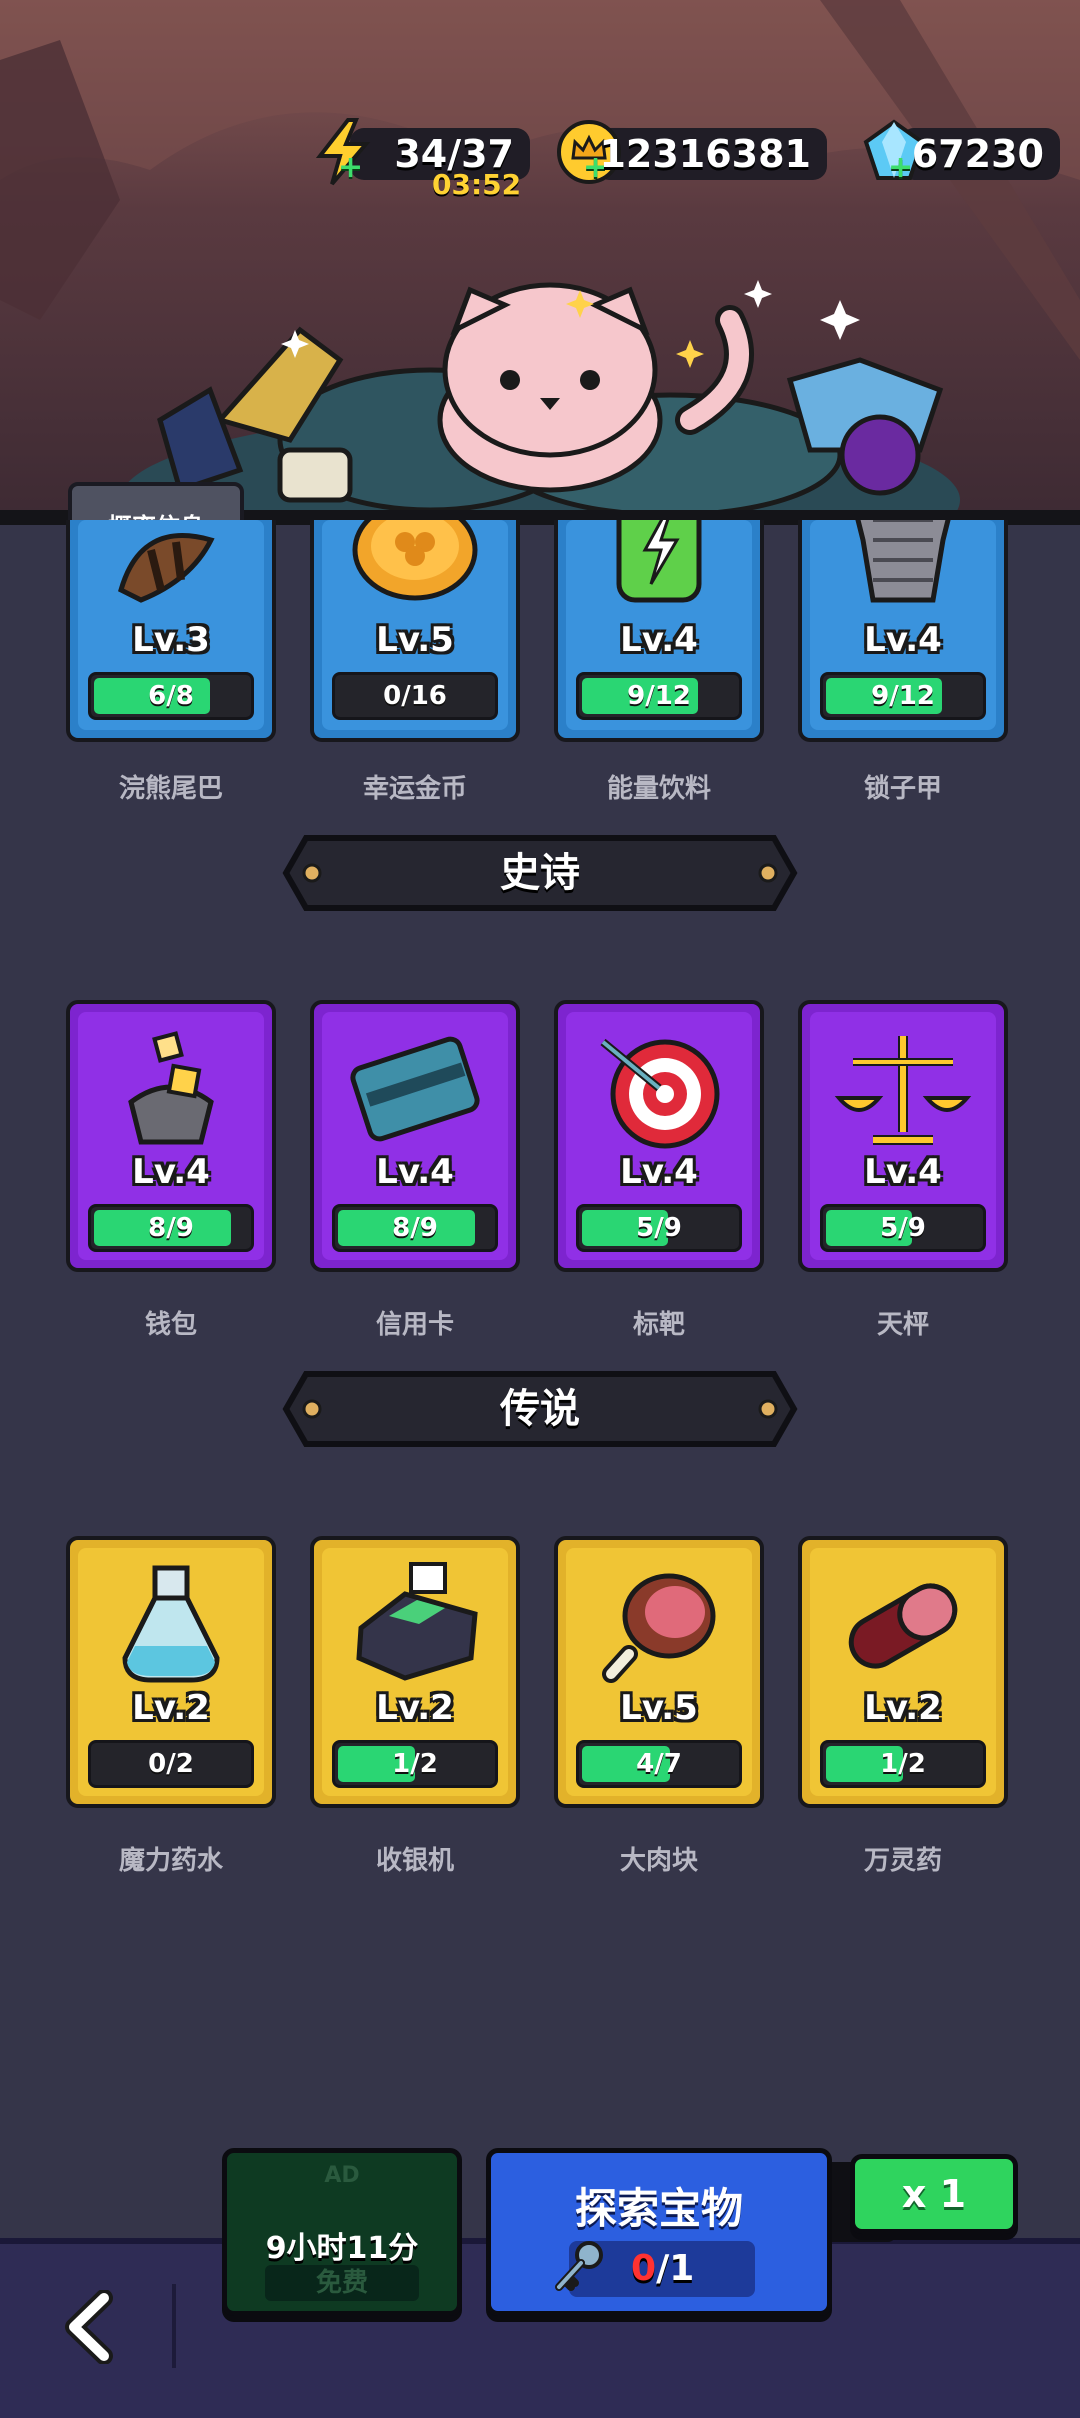  I want to click on item-name: 万灵药, so click(902, 1861).